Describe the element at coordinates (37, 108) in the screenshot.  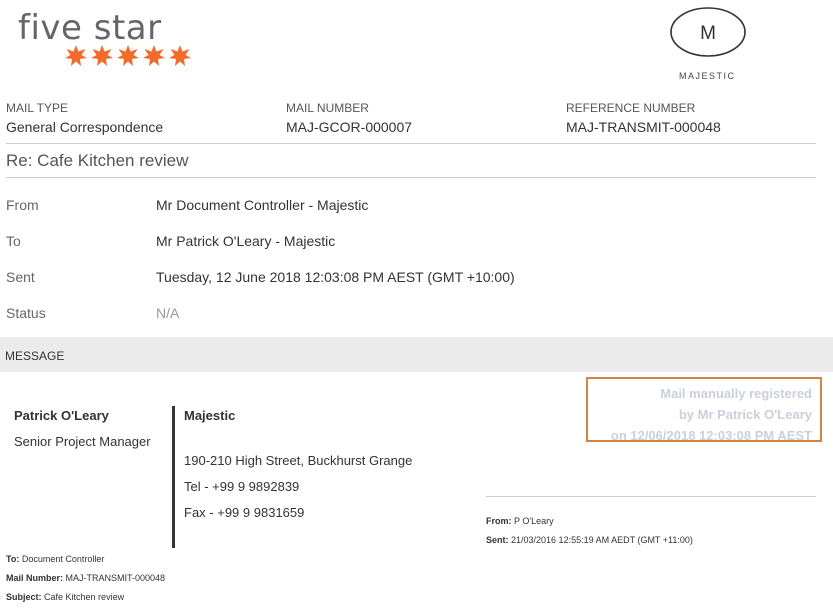
I see `mail-type-label: MAIL TYPE` at that location.